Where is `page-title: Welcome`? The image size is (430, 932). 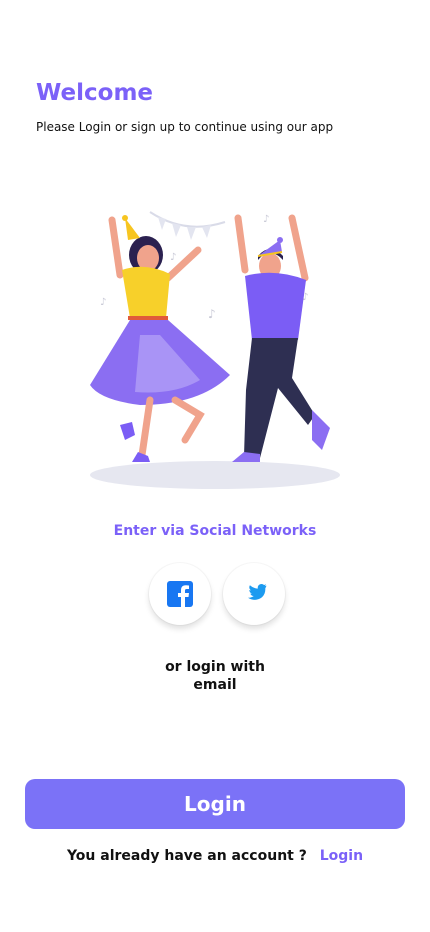
page-title: Welcome is located at coordinates (95, 93).